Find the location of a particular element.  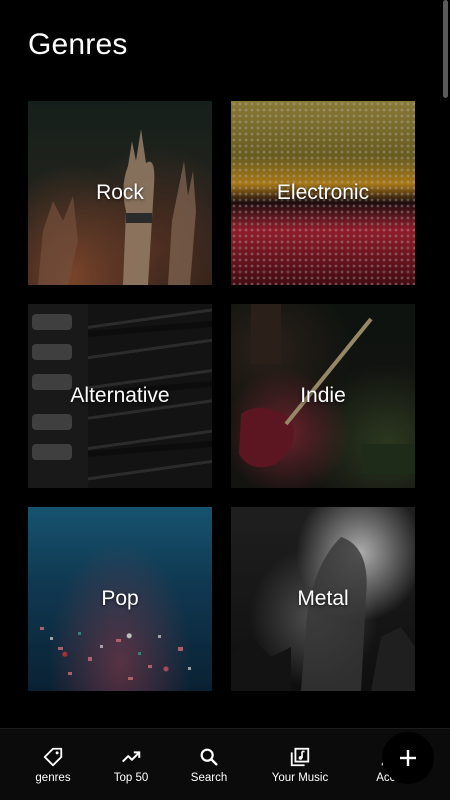

genre-label: Metal is located at coordinates (323, 598).